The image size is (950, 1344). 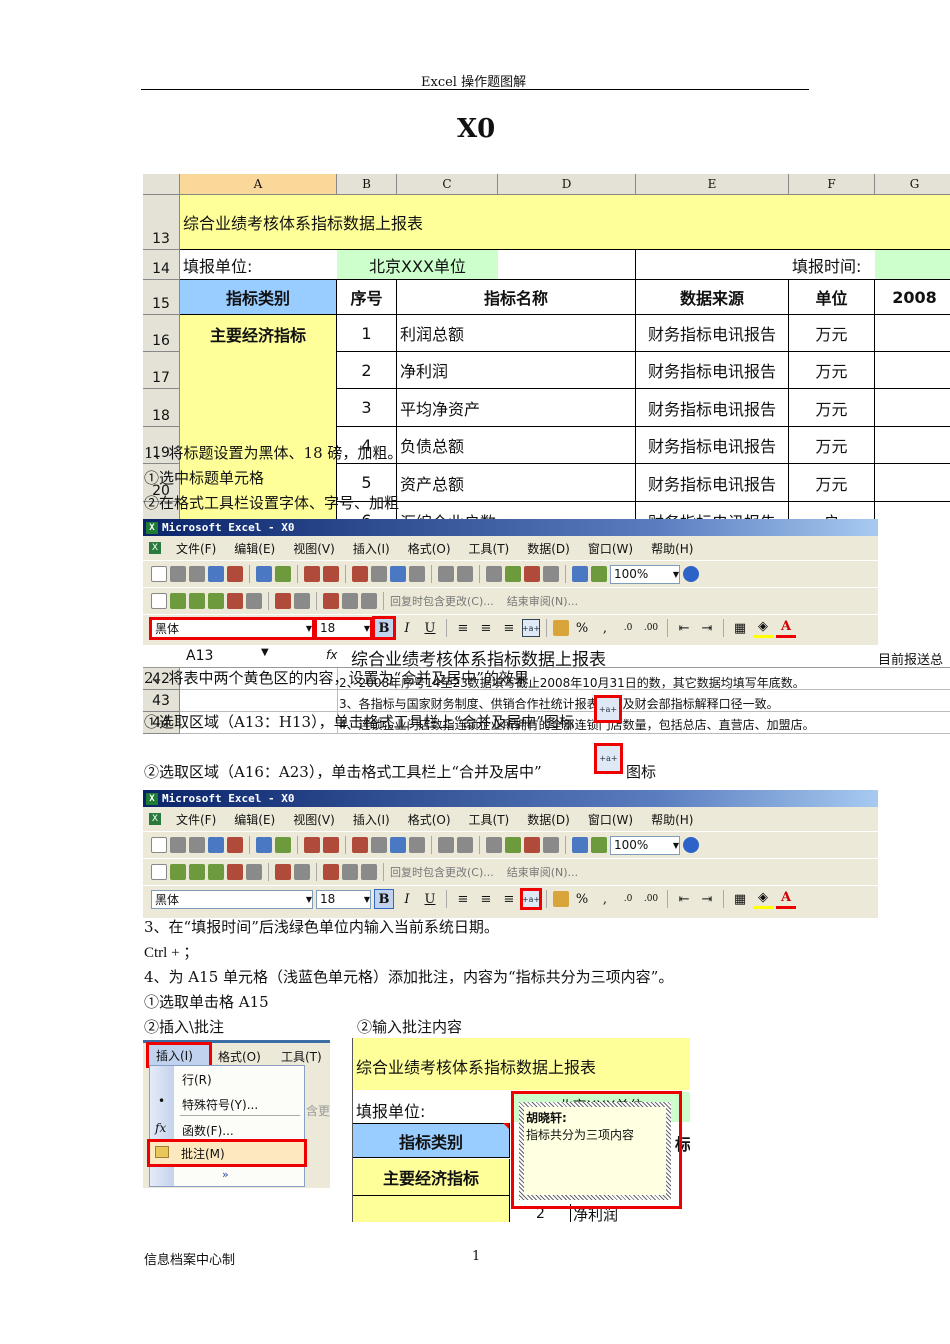 I want to click on sort-asc-icon, so click(x=532, y=845).